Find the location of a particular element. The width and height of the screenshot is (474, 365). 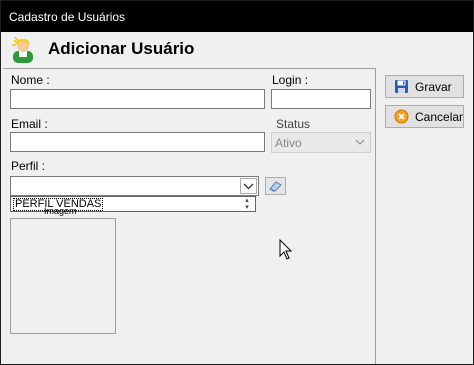

login-label: Login : is located at coordinates (290, 80).